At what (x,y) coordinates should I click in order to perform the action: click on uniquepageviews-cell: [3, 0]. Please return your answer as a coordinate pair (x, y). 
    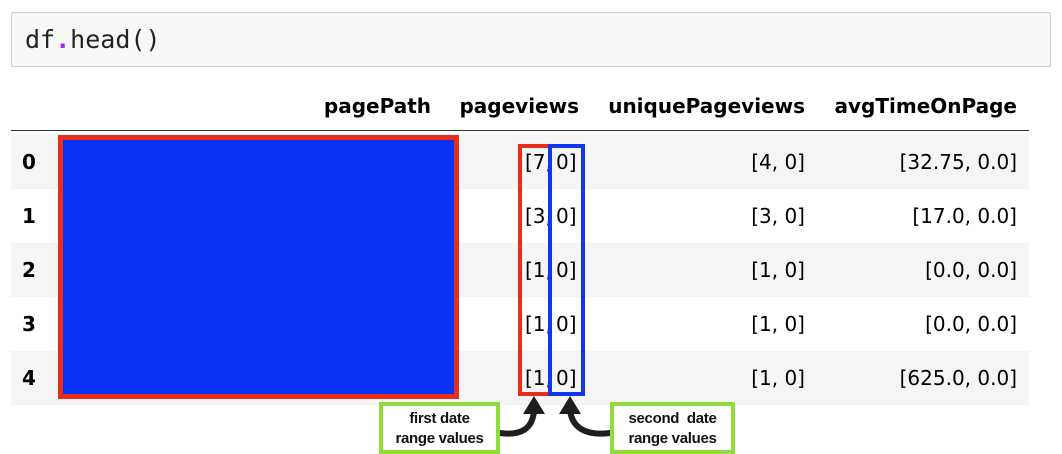
    Looking at the image, I should click on (778, 216).